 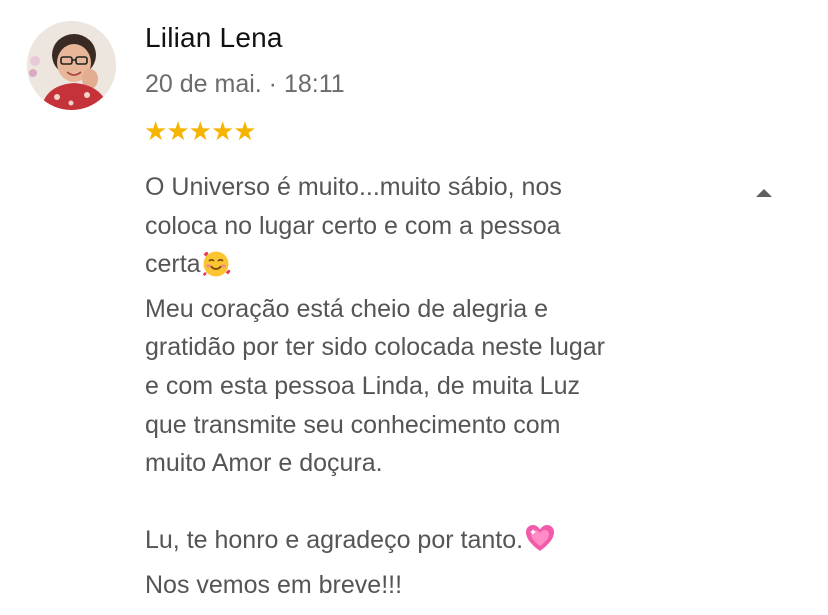 I want to click on avatar, so click(x=71, y=65).